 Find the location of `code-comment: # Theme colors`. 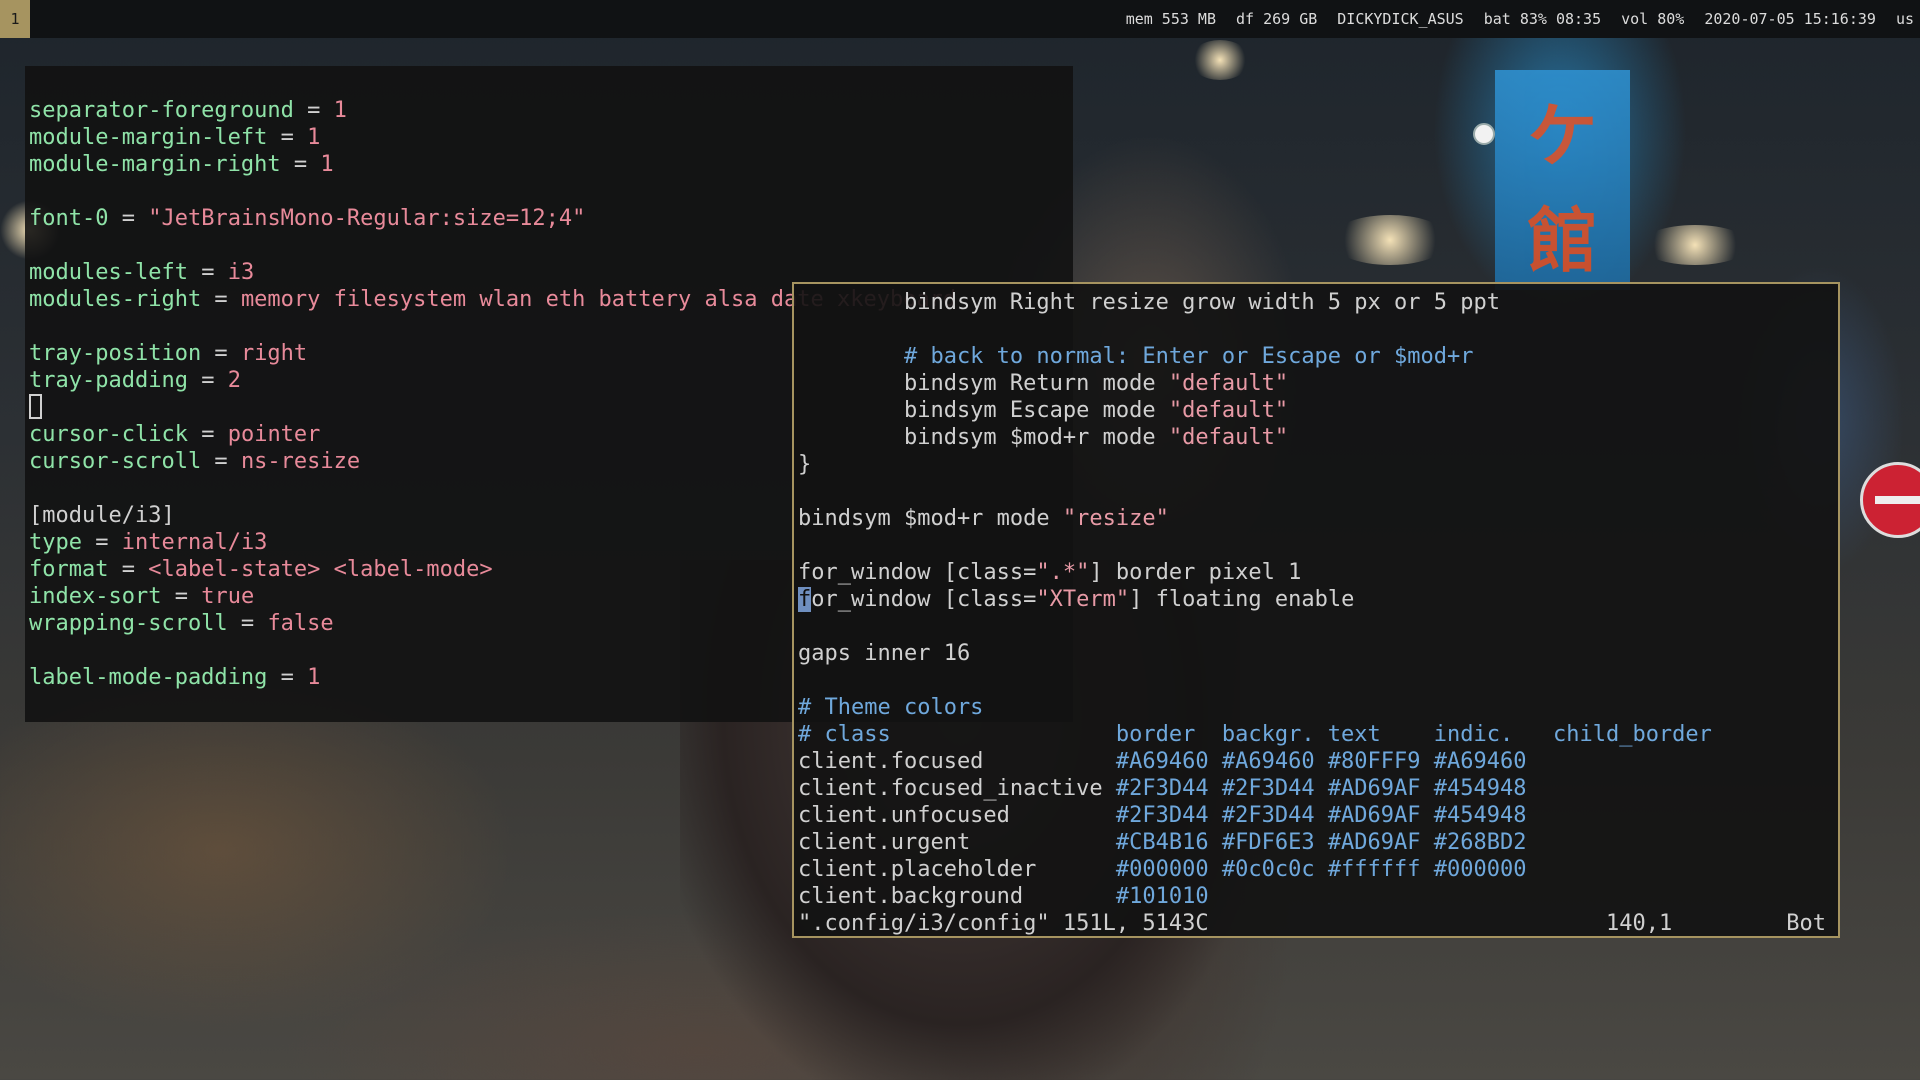

code-comment: # Theme colors is located at coordinates (891, 707).